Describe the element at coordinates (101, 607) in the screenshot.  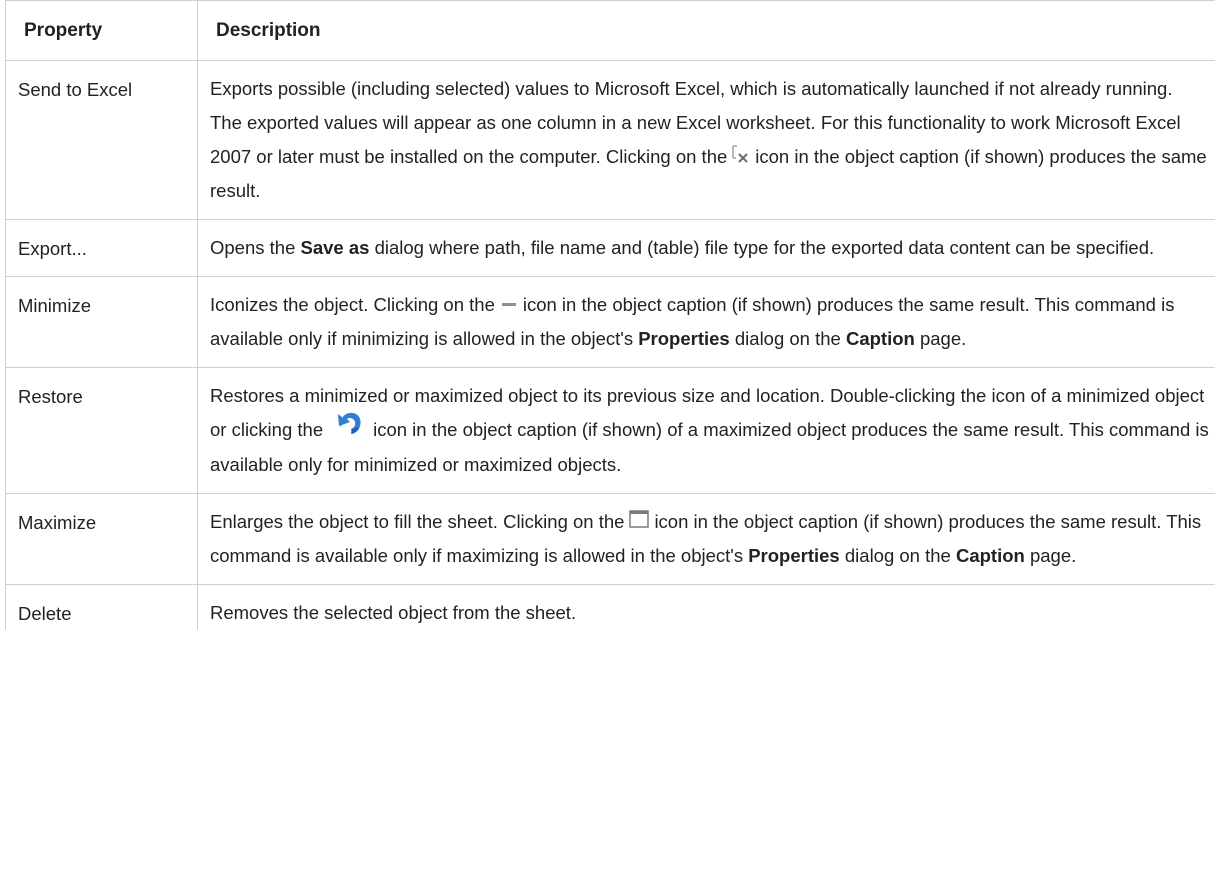
I see `property-cell: Delete` at that location.